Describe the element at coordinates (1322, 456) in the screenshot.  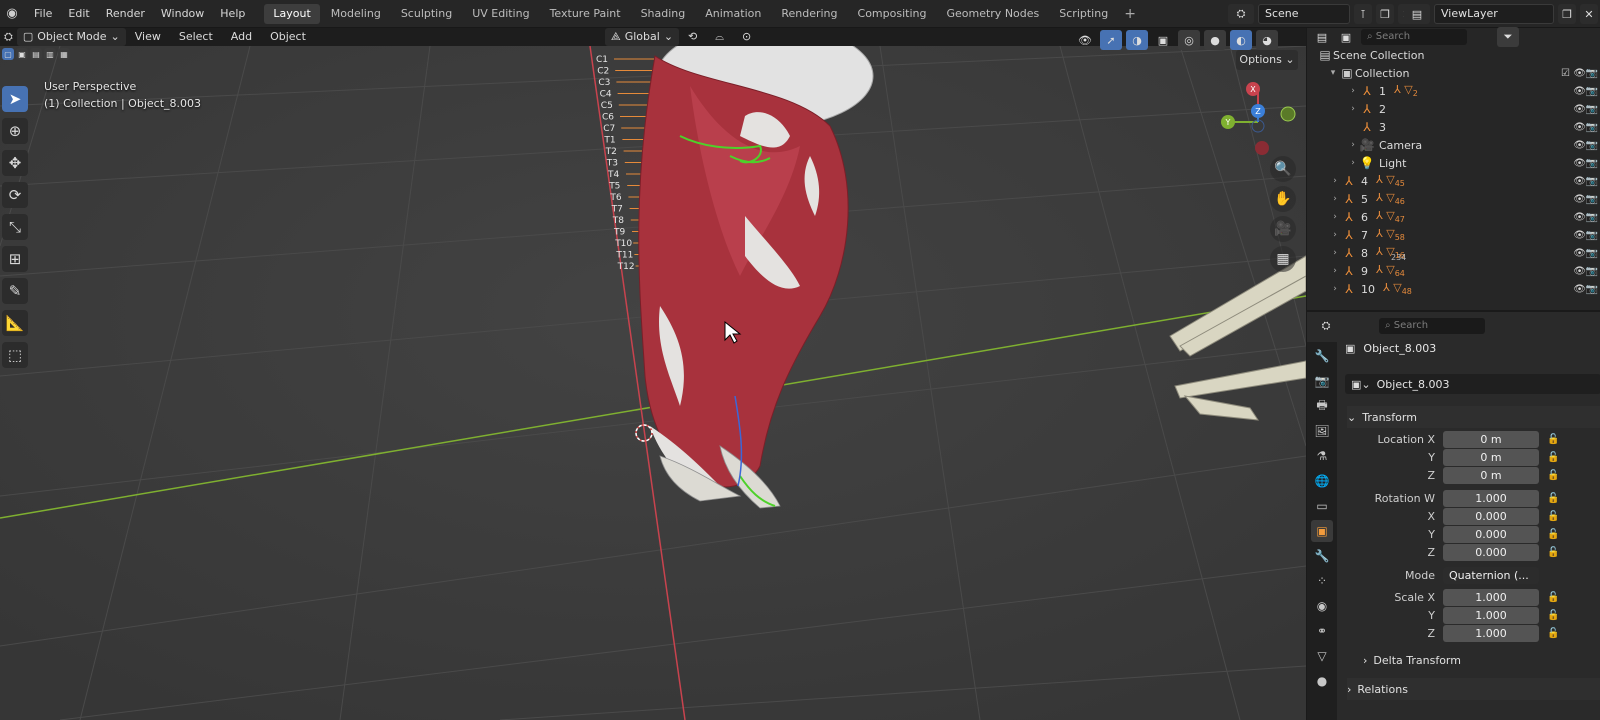
I see `scene-tab-icon: ⚗` at that location.